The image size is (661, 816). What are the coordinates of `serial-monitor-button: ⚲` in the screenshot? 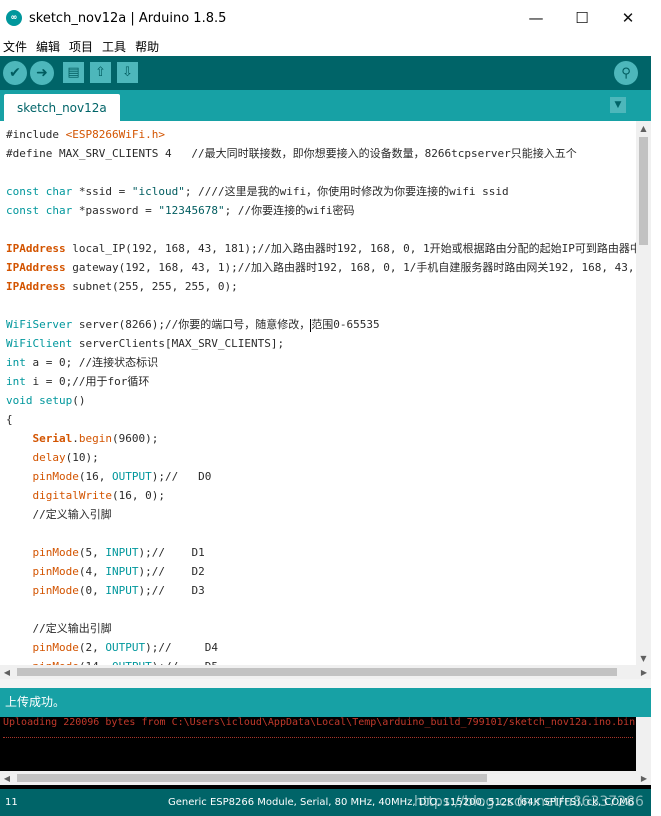 It's located at (626, 73).